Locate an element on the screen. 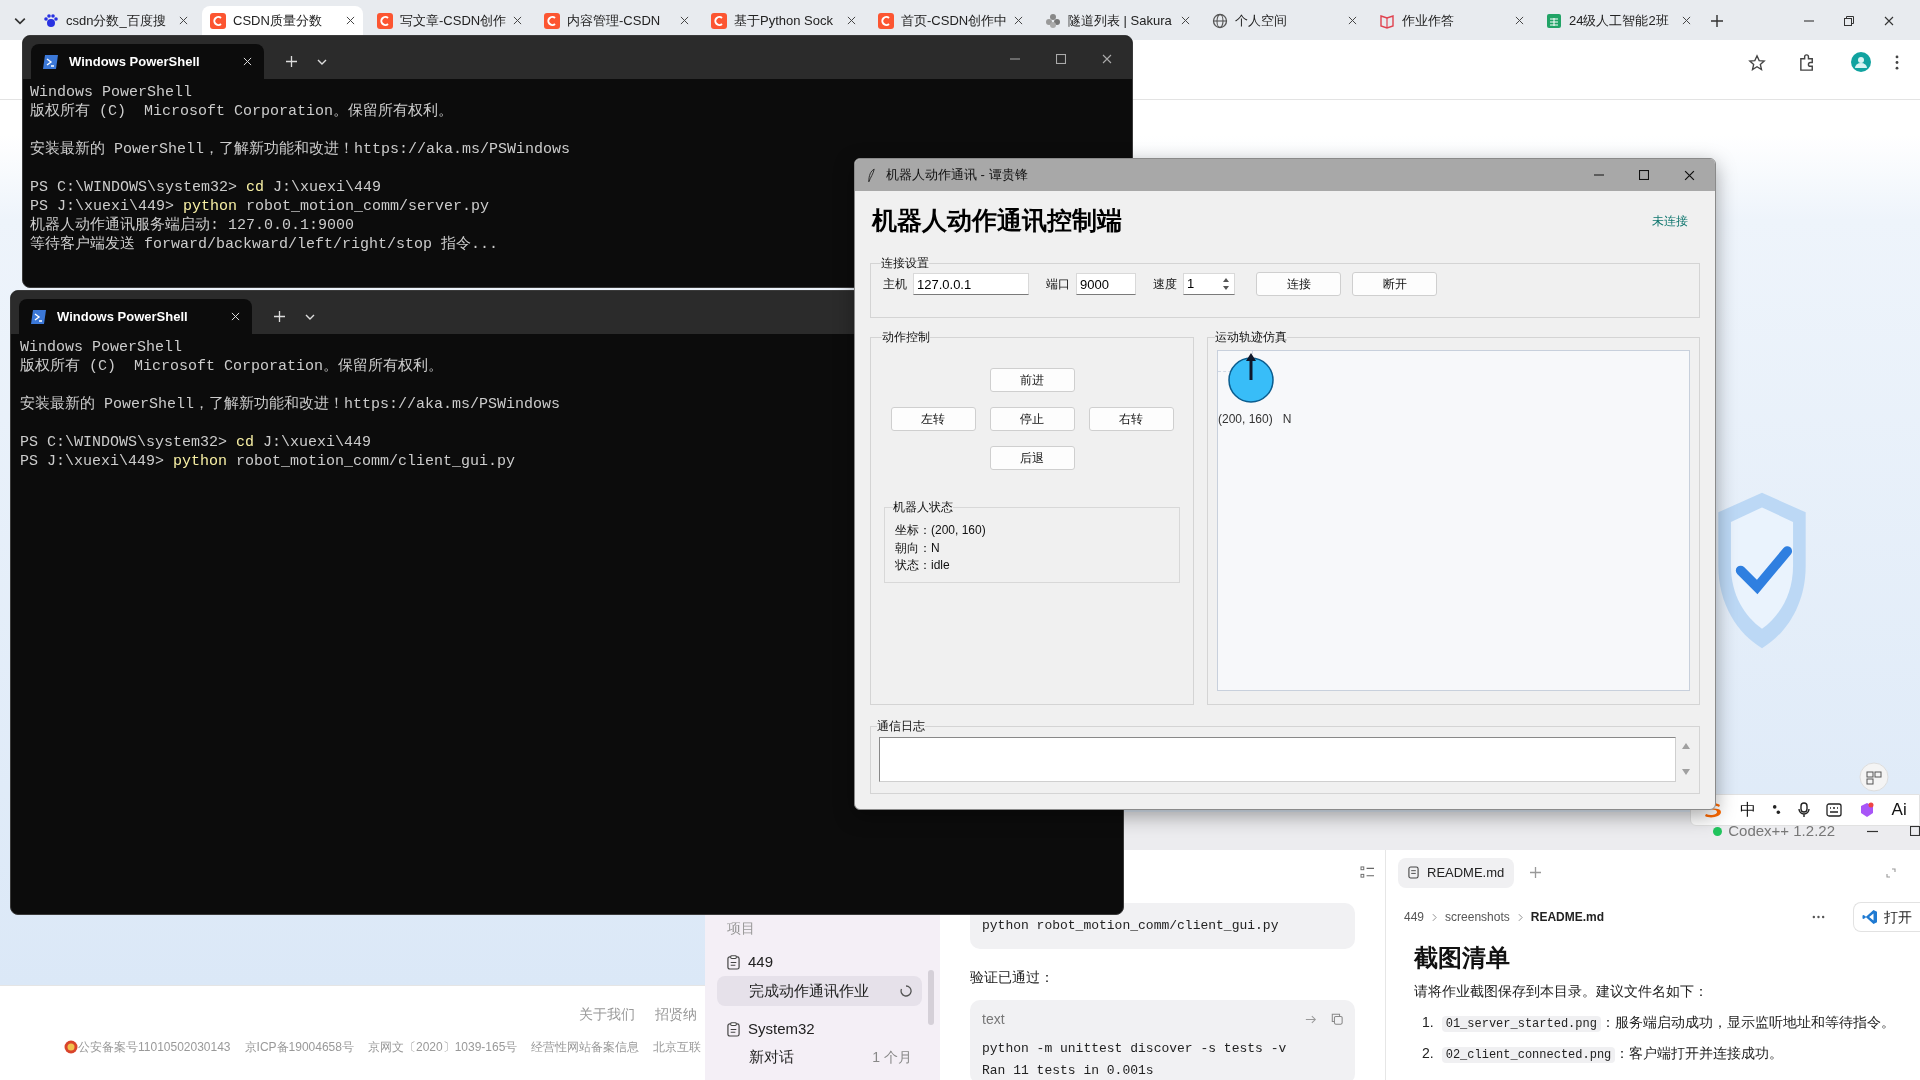 This screenshot has width=1920, height=1080. project-item: System32 is located at coordinates (819, 1029).